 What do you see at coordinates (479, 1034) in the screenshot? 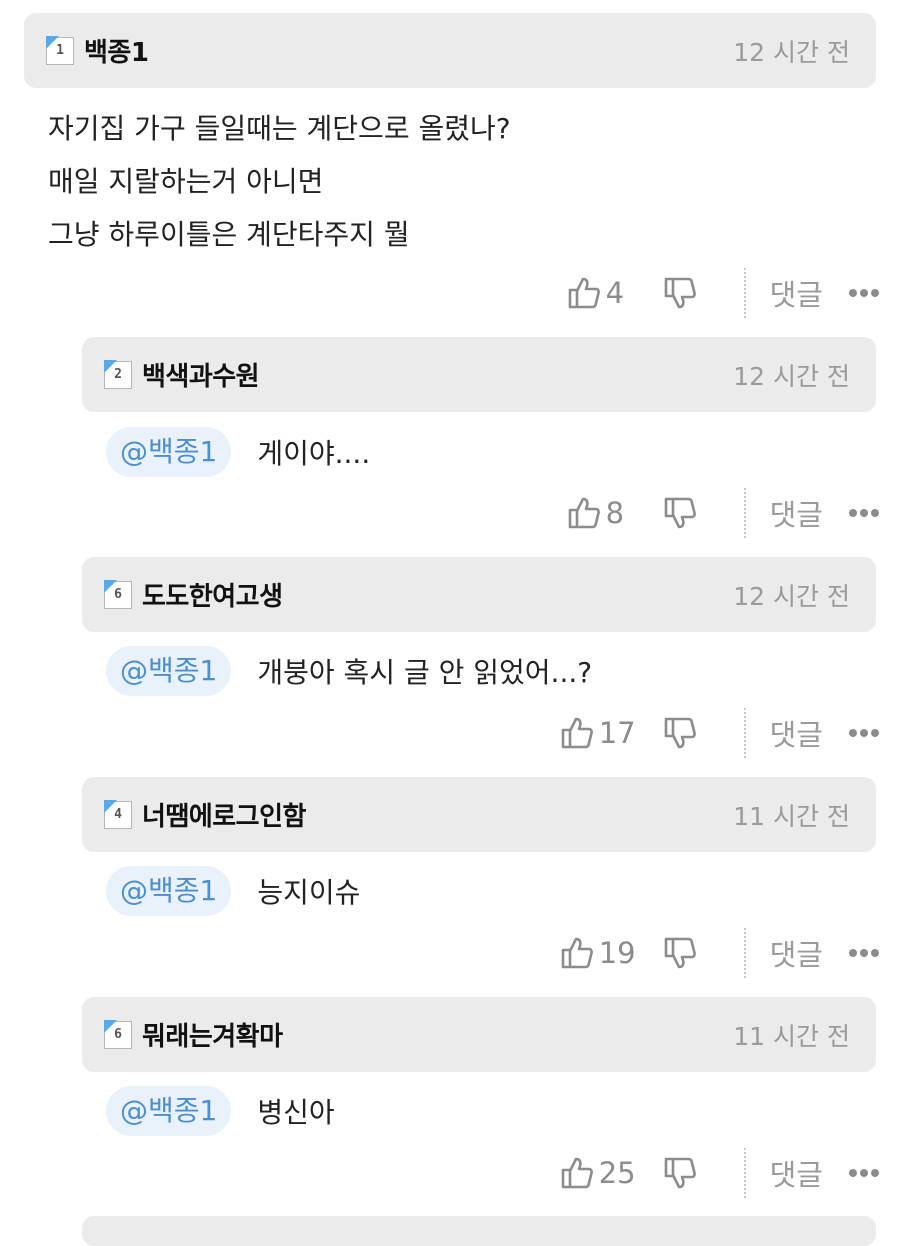
I see `reply-header: 6 뭐래는겨확마 11 시간 전` at bounding box center [479, 1034].